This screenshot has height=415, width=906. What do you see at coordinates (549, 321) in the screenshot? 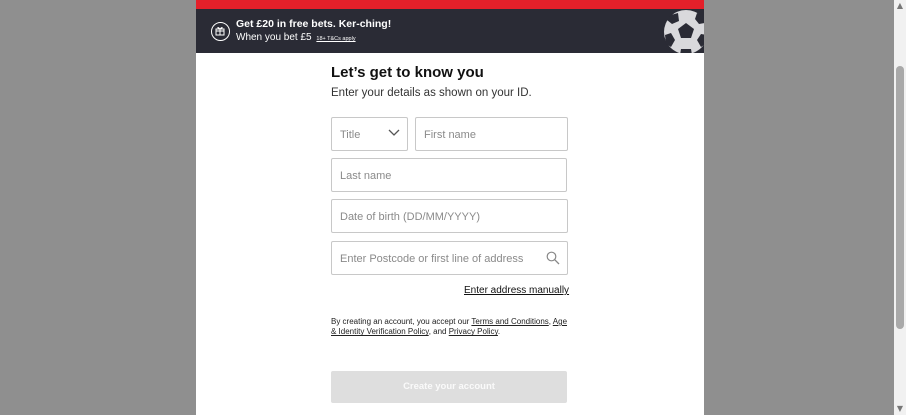
I see `legal-sep-1: ,` at bounding box center [549, 321].